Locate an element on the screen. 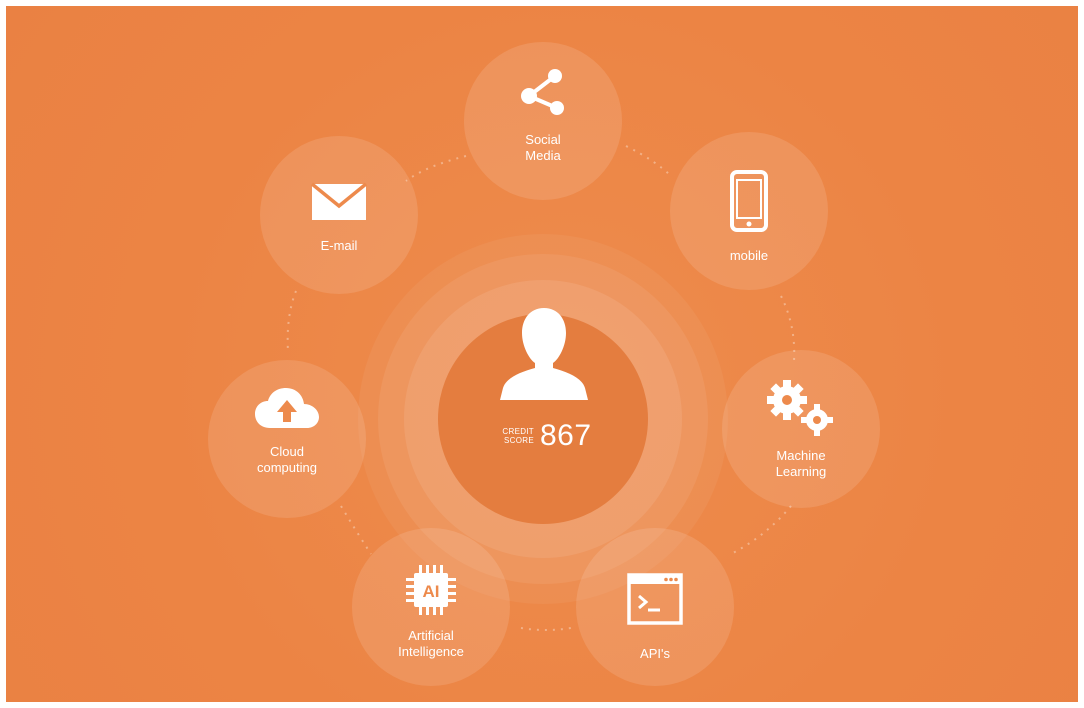 This screenshot has height=708, width=1084. node-label-apis: API's is located at coordinates (655, 653).